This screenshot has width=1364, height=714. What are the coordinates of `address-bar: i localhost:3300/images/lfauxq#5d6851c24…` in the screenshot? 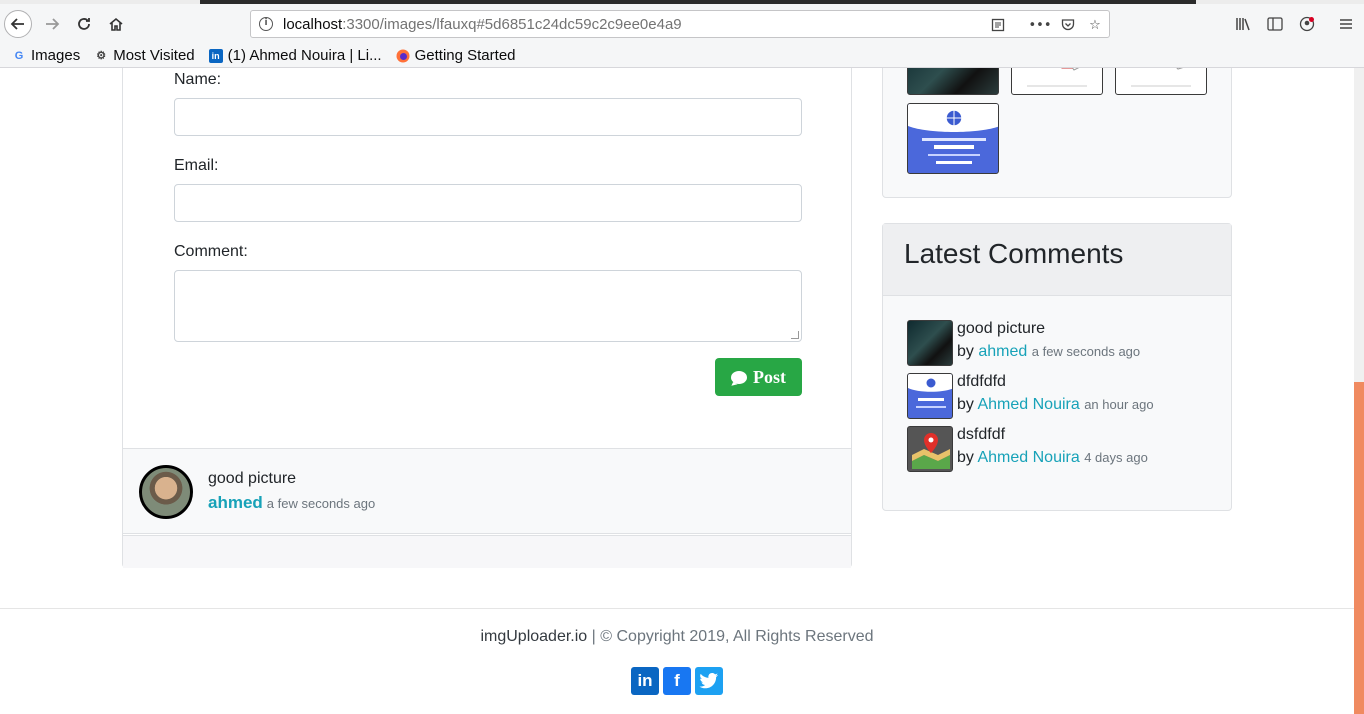 It's located at (680, 24).